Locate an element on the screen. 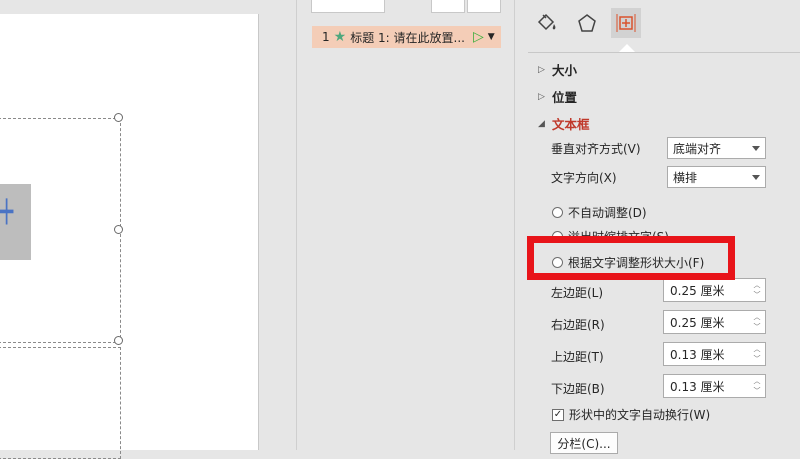 The width and height of the screenshot is (800, 459). section-size-label: 大小 is located at coordinates (565, 70).